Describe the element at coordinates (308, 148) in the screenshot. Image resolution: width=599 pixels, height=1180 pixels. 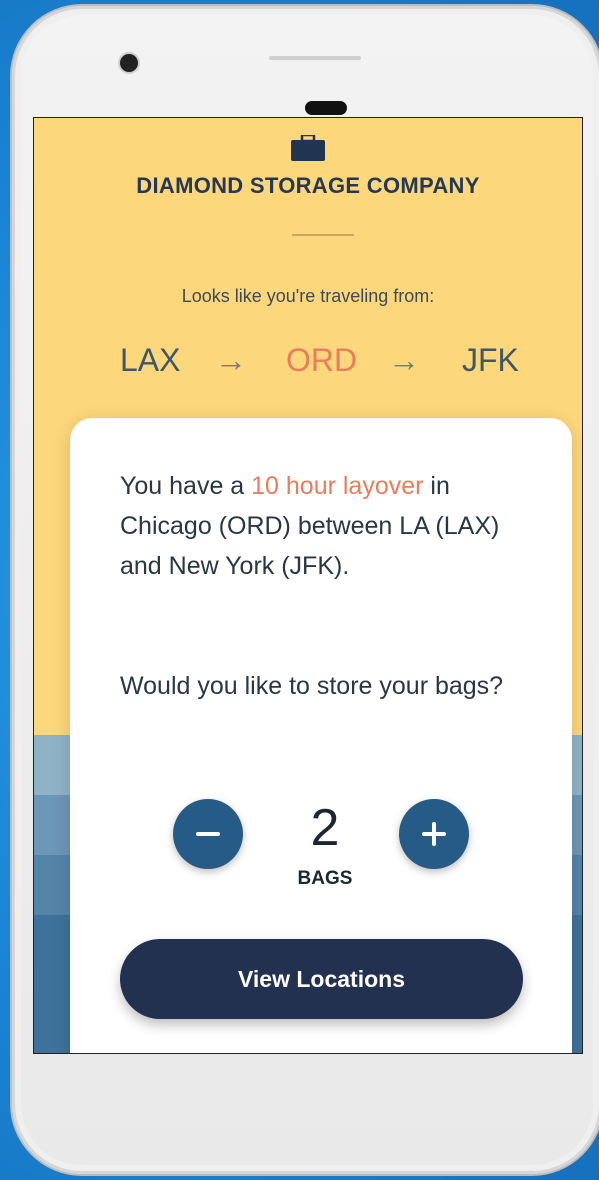
I see `briefcase-icon` at that location.